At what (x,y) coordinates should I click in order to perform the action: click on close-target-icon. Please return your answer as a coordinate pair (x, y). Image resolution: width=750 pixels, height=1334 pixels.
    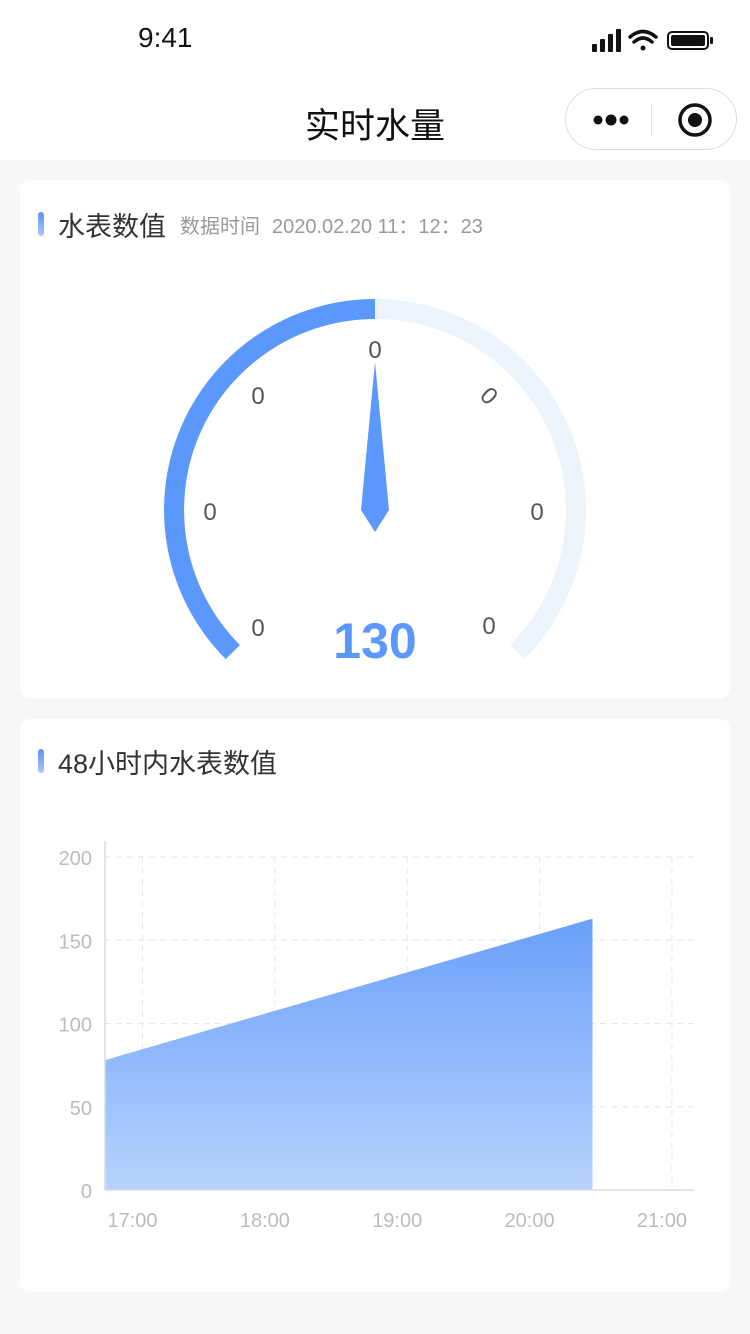
    Looking at the image, I should click on (695, 120).